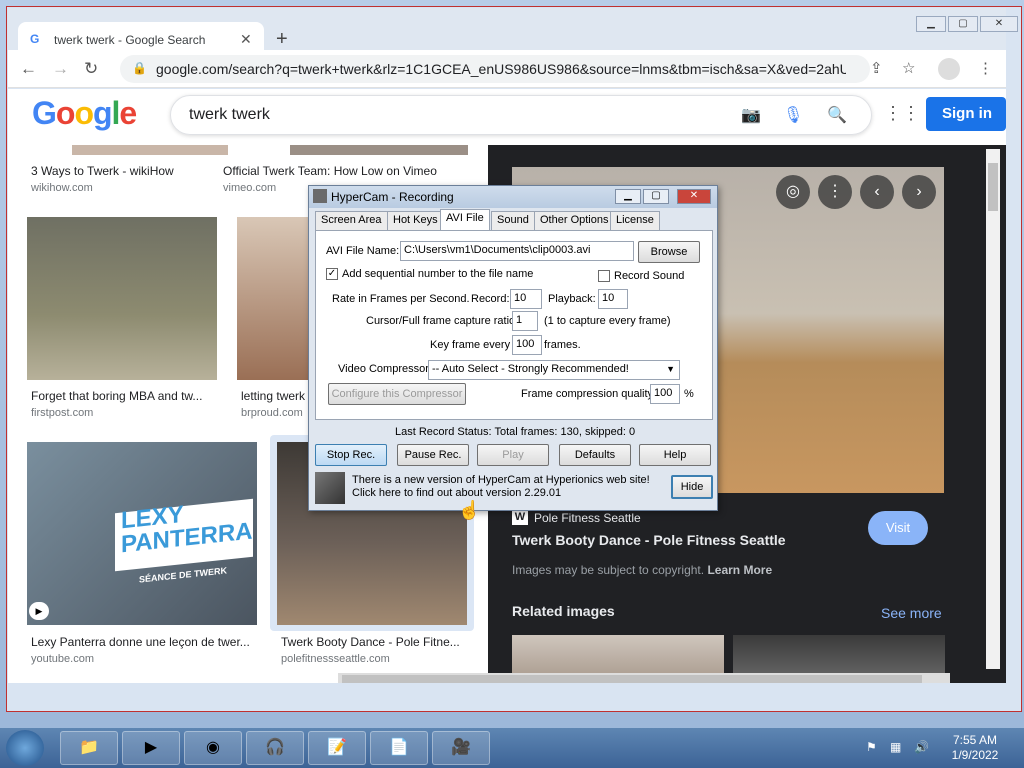 Image resolution: width=1024 pixels, height=768 pixels. I want to click on search-query: twerk twerk, so click(229, 114).